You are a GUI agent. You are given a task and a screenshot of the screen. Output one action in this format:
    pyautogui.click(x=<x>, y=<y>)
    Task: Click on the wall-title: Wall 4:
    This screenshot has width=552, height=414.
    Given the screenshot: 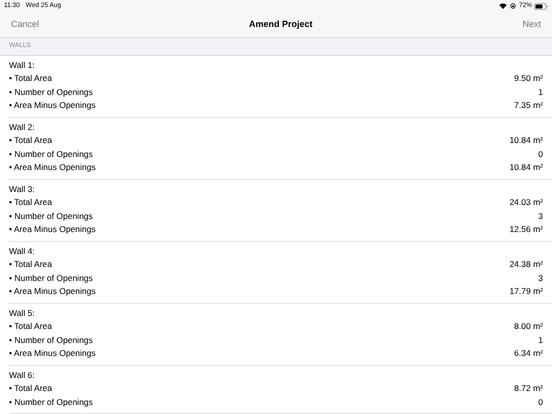 What is the action you would take?
    pyautogui.click(x=22, y=251)
    